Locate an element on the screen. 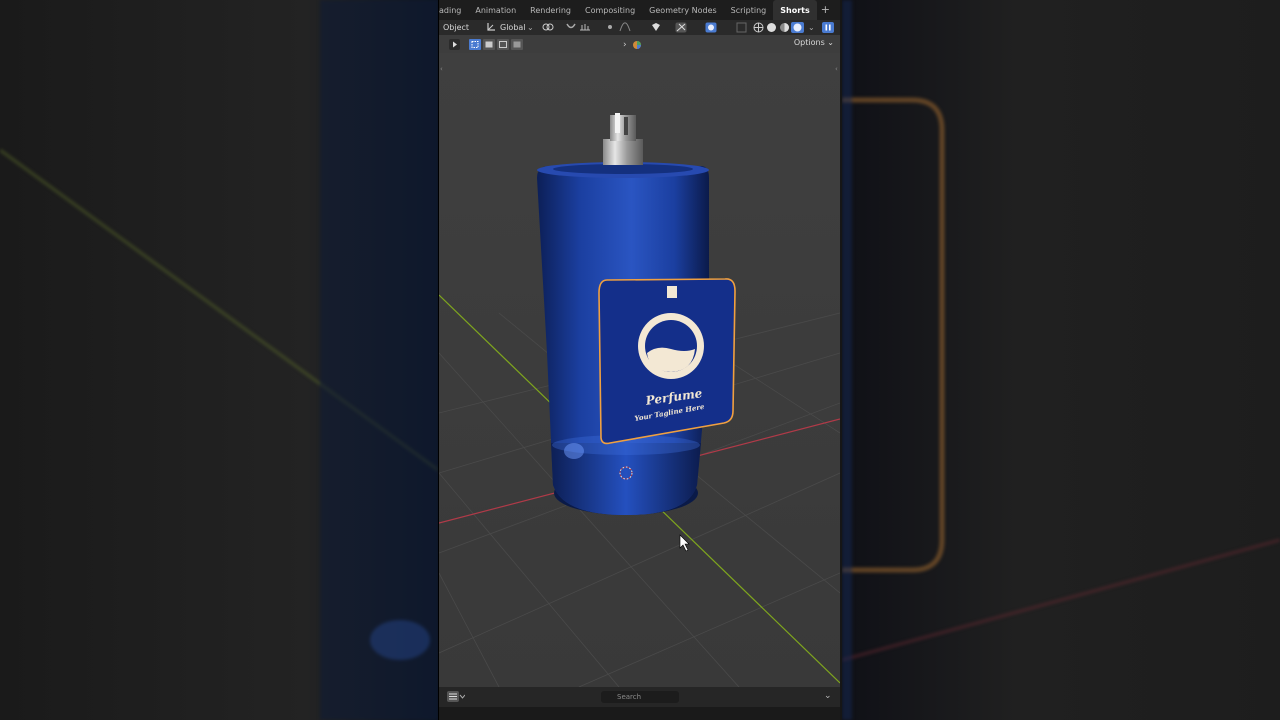  chevron-down-icon: ⌄ is located at coordinates (530, 27).